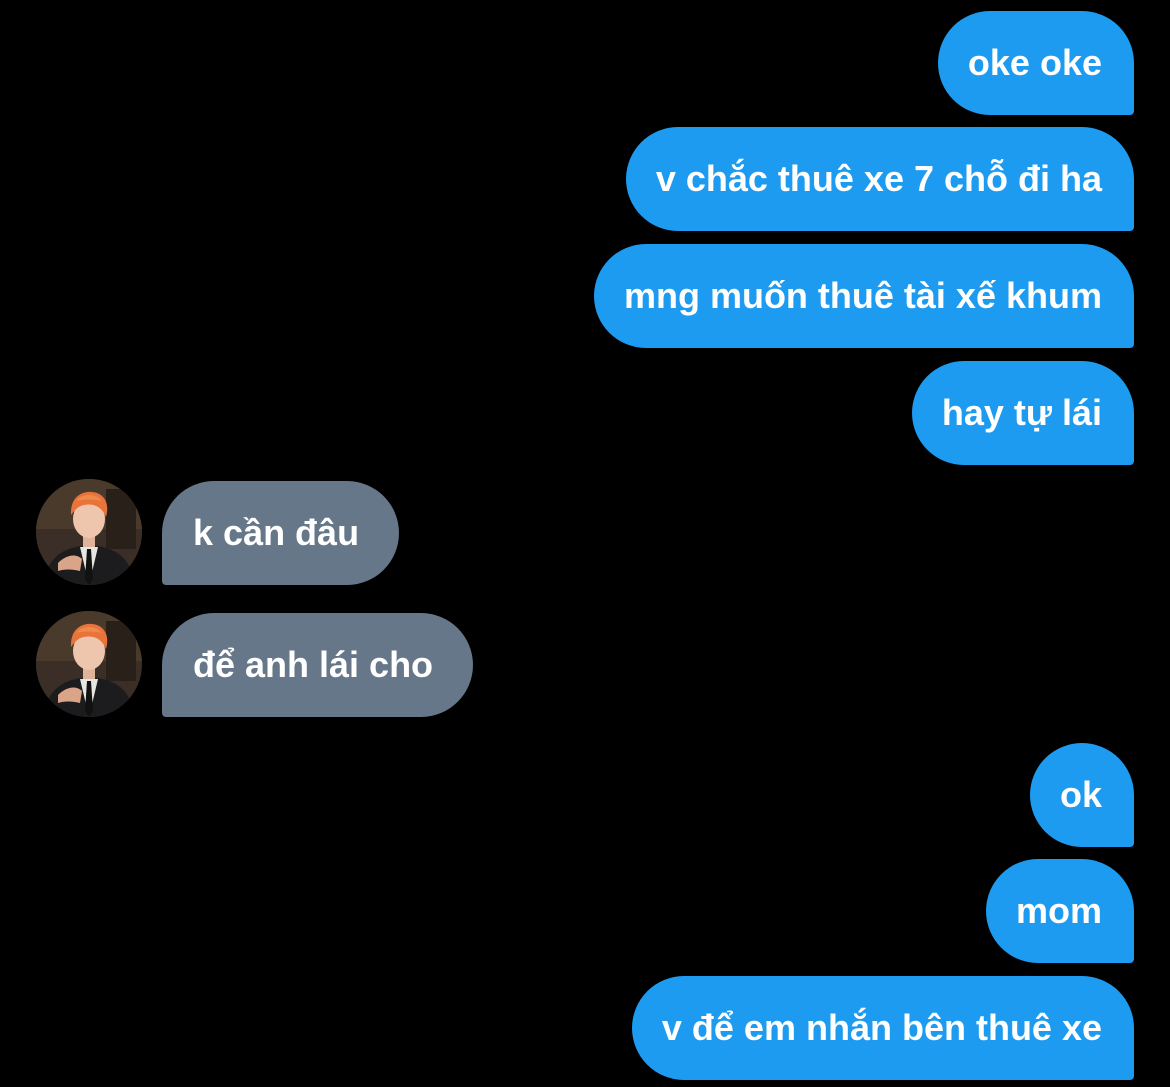 This screenshot has width=1170, height=1087. I want to click on incoming-message-bubble: để anh lái cho, so click(318, 665).